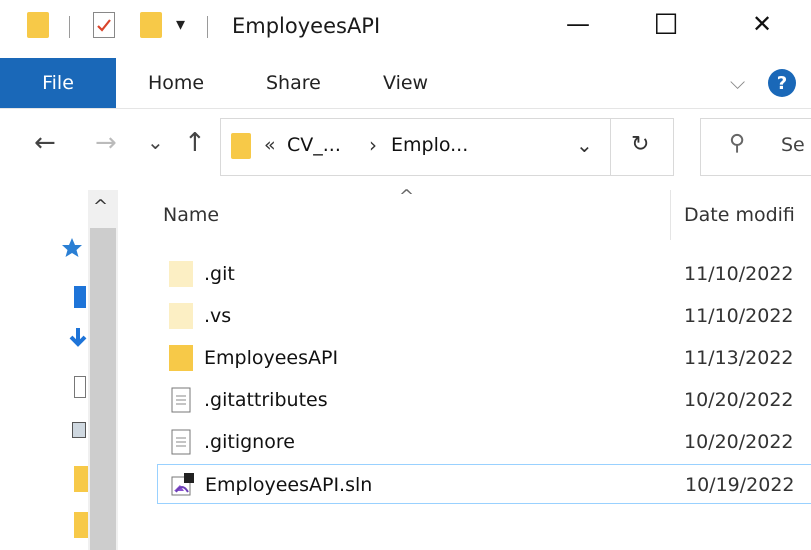 The width and height of the screenshot is (811, 550). I want to click on search-box: ⚲ Se, so click(755, 147).